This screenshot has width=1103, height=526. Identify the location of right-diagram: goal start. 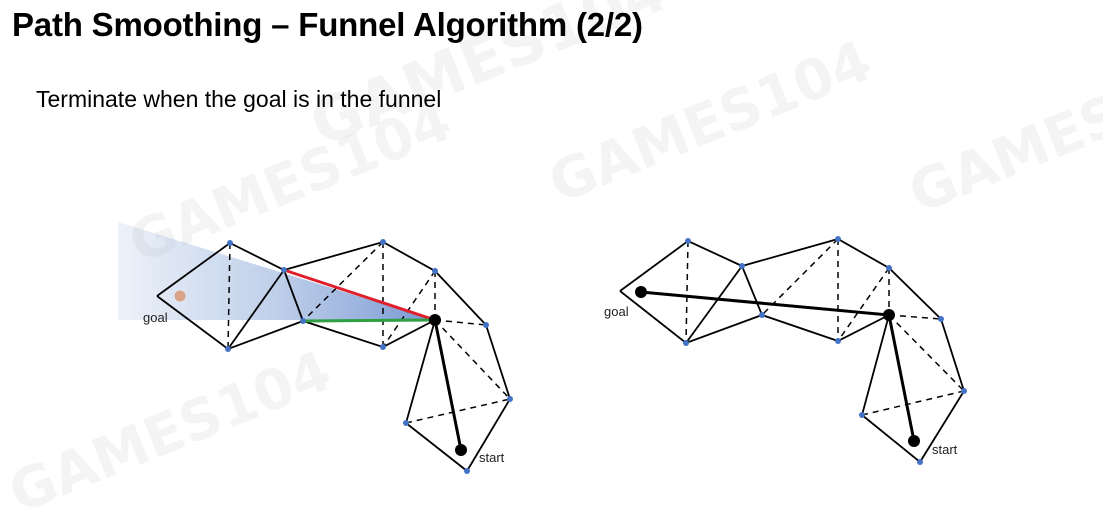
(785, 350).